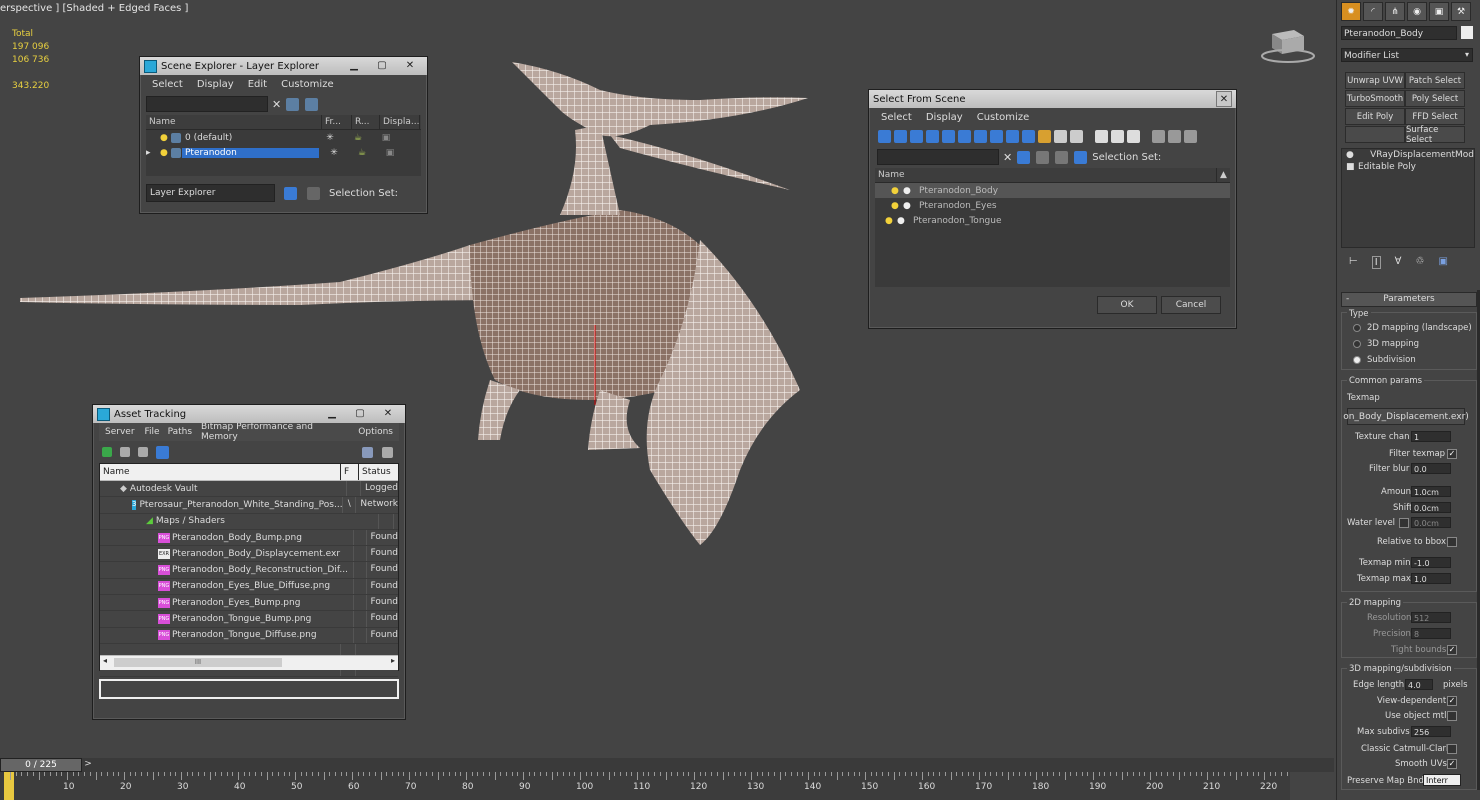 This screenshot has width=1480, height=800. Describe the element at coordinates (1431, 507) in the screenshot. I see `shift-spinner: 0.0cm` at that location.